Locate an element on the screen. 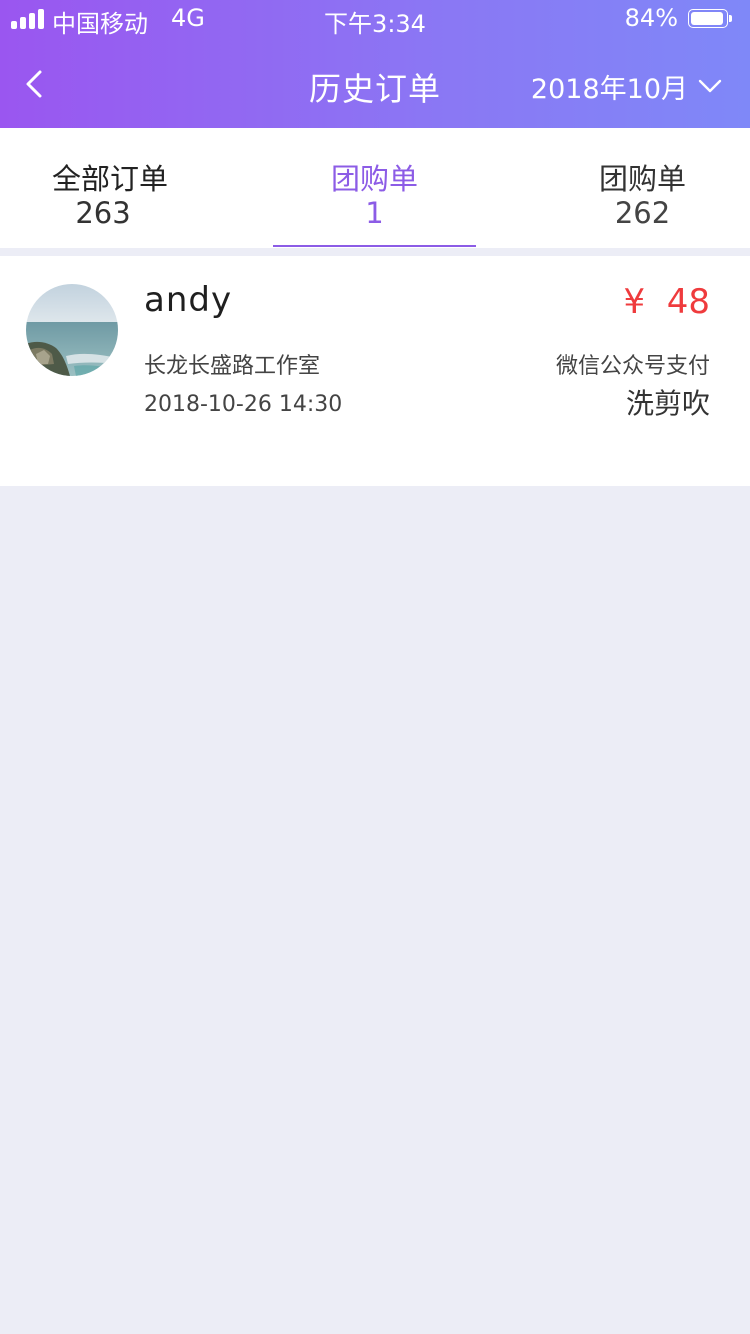 This screenshot has height=1334, width=750. month-picker: 2018年10月 is located at coordinates (626, 86).